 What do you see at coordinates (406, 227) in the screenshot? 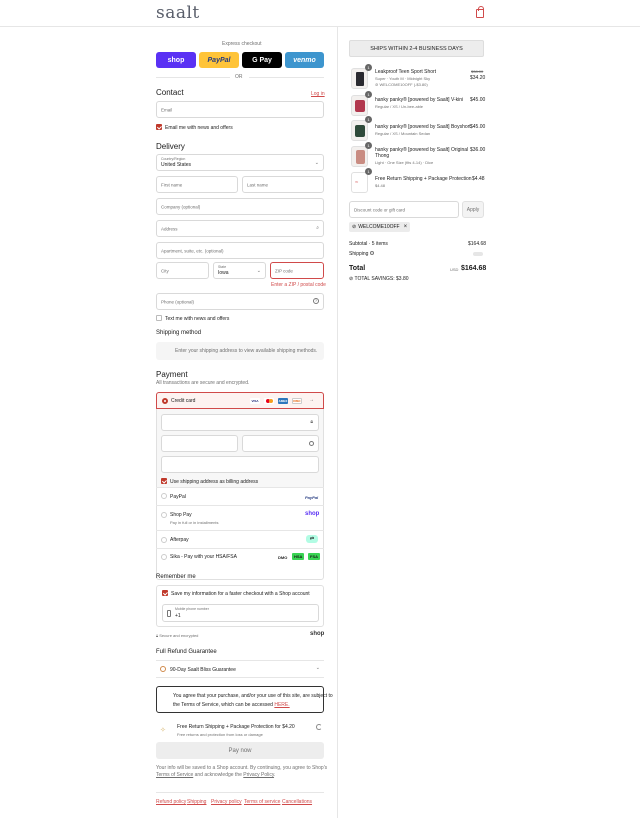
I see `remove-discount-icon: ×` at bounding box center [406, 227].